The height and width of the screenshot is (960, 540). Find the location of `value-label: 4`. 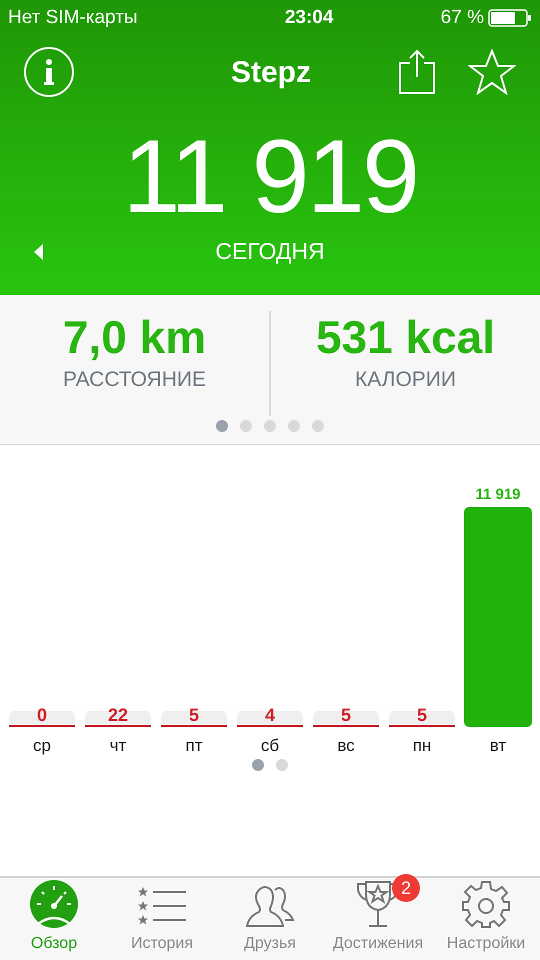

value-label: 4 is located at coordinates (270, 715).